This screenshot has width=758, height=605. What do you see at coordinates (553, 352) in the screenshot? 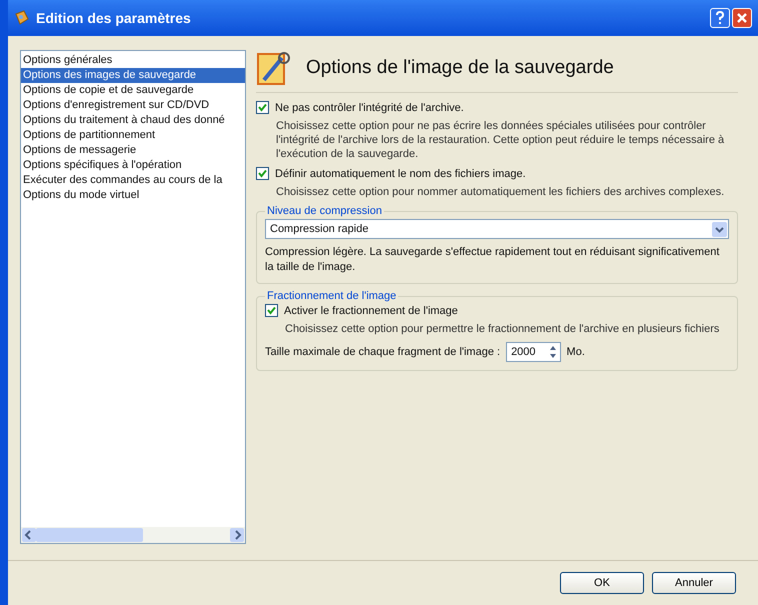
I see `spin-arrows-icon` at bounding box center [553, 352].